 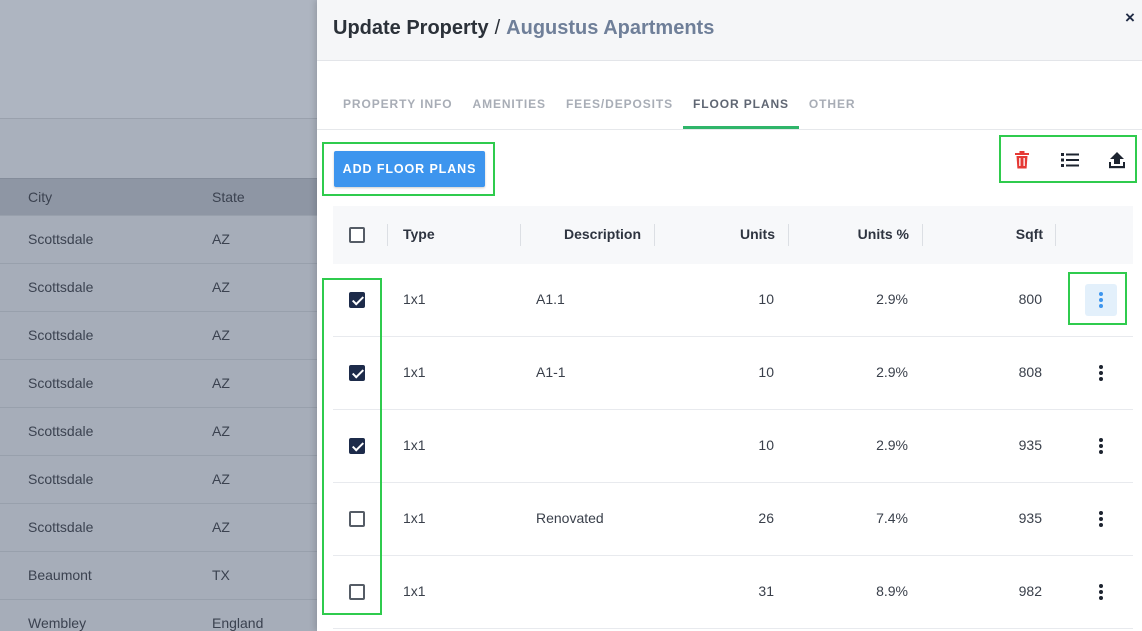 I want to click on tab-amenities: AMENITIES, so click(x=509, y=107).